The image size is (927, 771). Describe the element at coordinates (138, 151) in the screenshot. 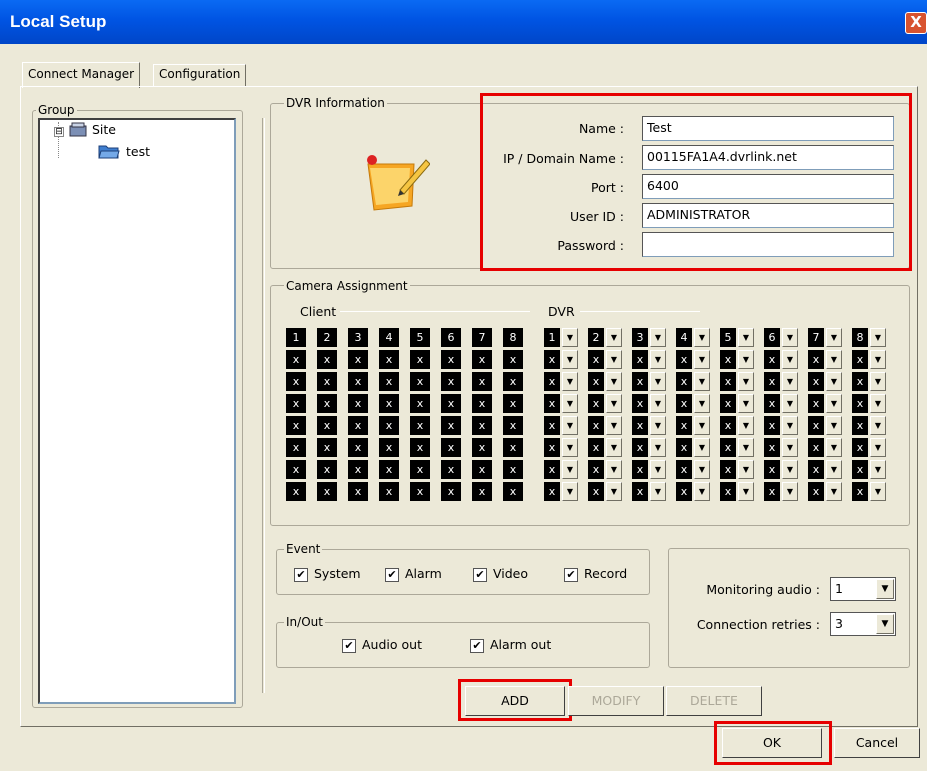

I see `tree-item-test: test` at that location.